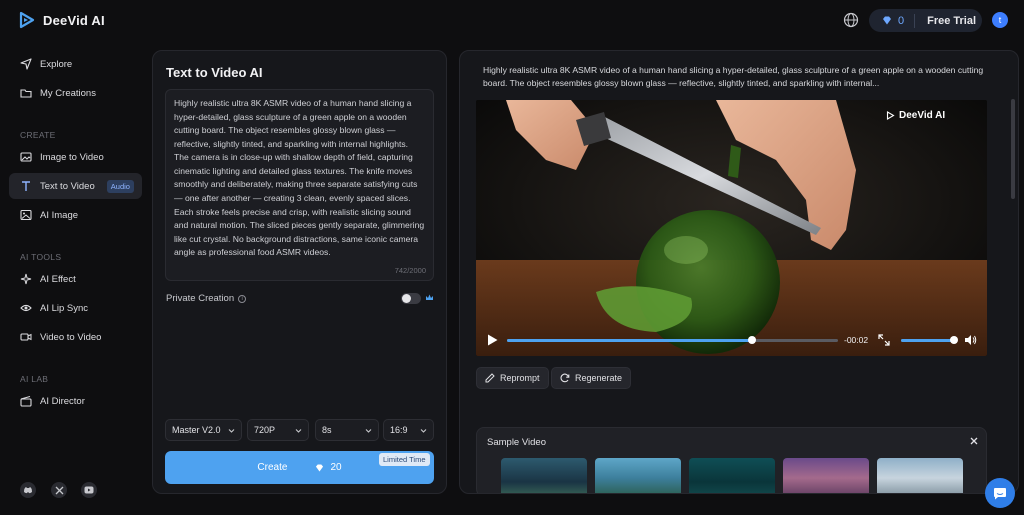 The image size is (1024, 515). I want to click on support-chat-button, so click(1000, 493).